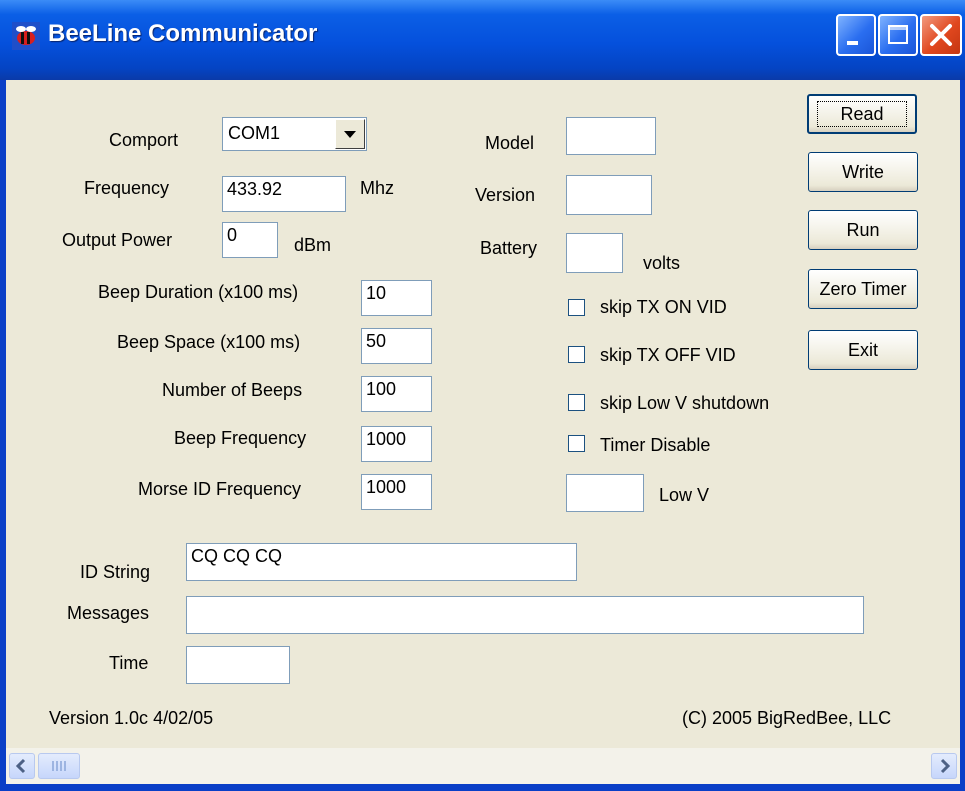  What do you see at coordinates (605, 493) in the screenshot?
I see `low-v-field` at bounding box center [605, 493].